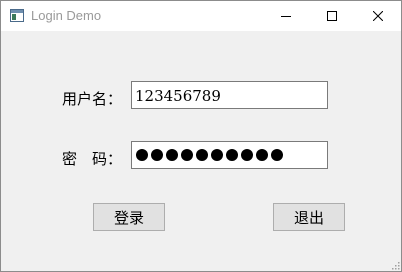 Image resolution: width=402 pixels, height=272 pixels. What do you see at coordinates (129, 217) in the screenshot?
I see `login-button: 登录` at bounding box center [129, 217].